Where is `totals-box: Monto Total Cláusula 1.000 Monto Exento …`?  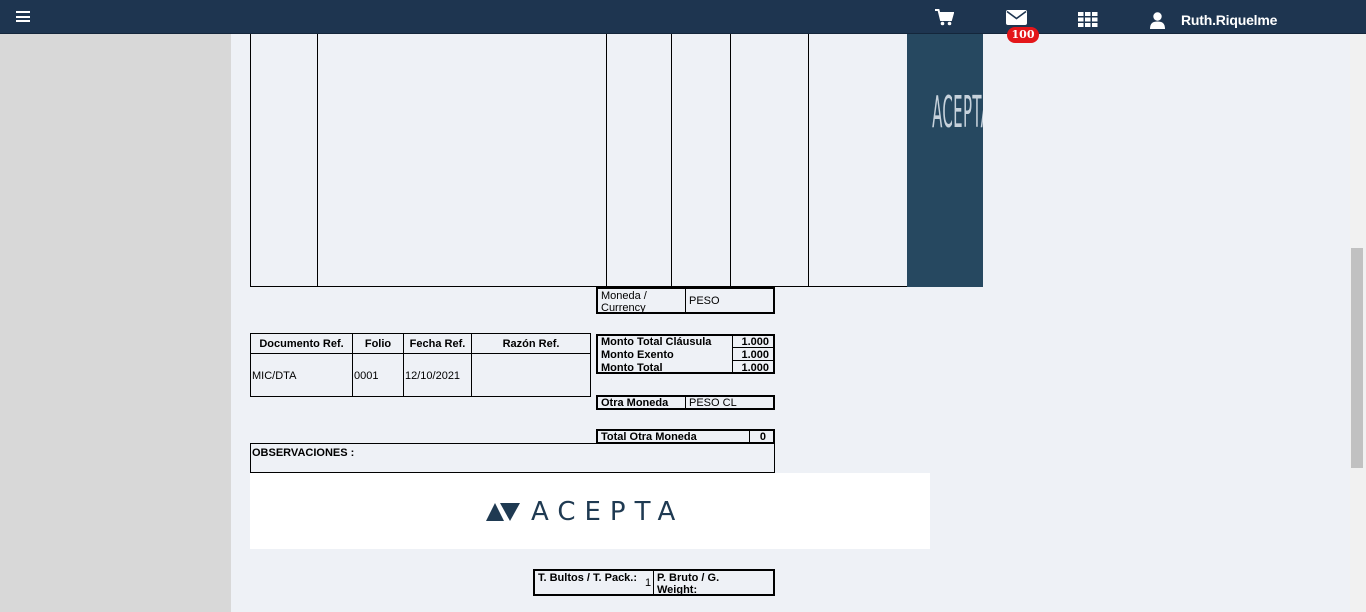 totals-box: Monto Total Cláusula 1.000 Monto Exento … is located at coordinates (685, 354).